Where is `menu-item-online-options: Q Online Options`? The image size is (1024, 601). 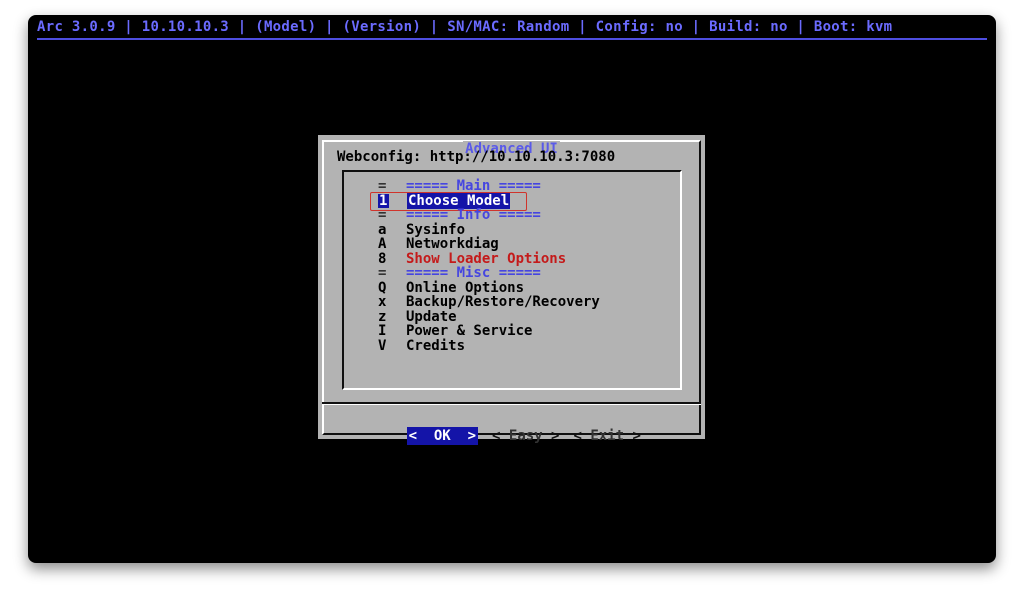
menu-item-online-options: Q Online Options is located at coordinates (489, 287).